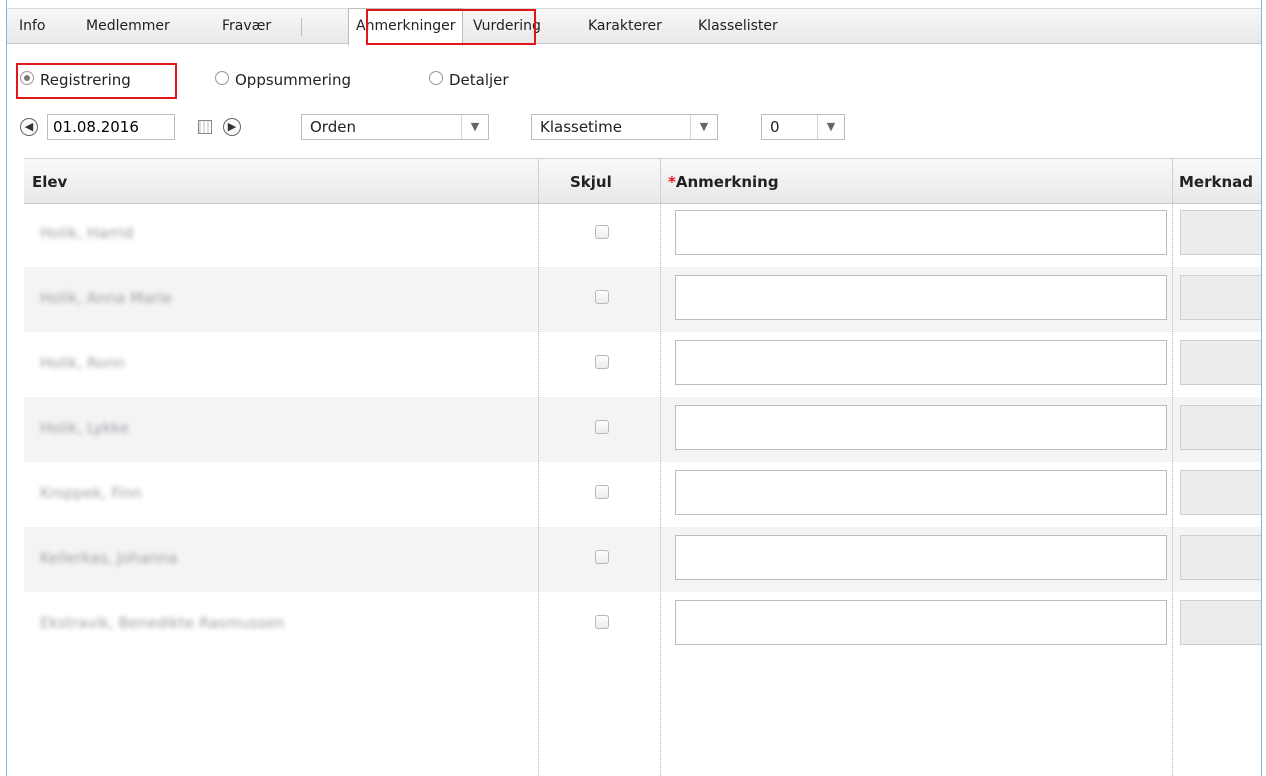 This screenshot has width=1266, height=776. Describe the element at coordinates (591, 182) in the screenshot. I see `header-skjul: Skjul` at that location.